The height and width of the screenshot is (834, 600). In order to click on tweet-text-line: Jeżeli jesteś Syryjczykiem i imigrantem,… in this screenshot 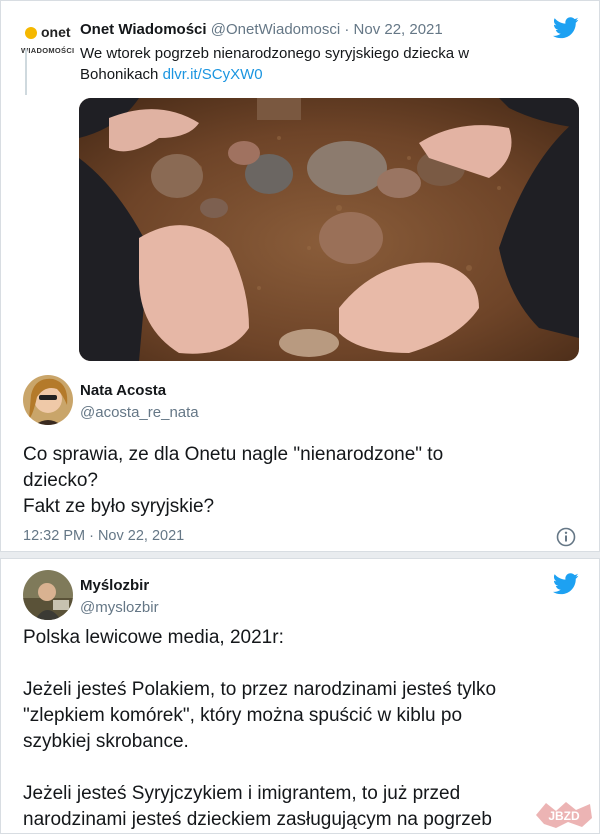, I will do `click(242, 793)`.